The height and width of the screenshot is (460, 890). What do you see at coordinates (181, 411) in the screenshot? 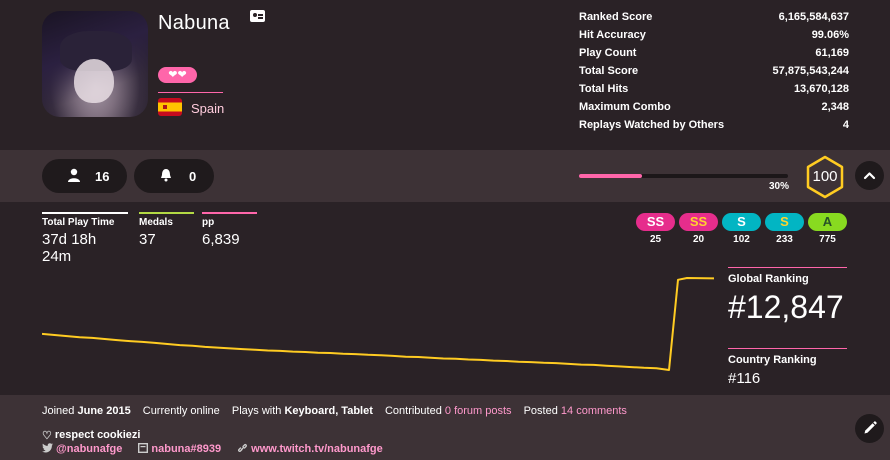
I see `online-status: Currently online` at bounding box center [181, 411].